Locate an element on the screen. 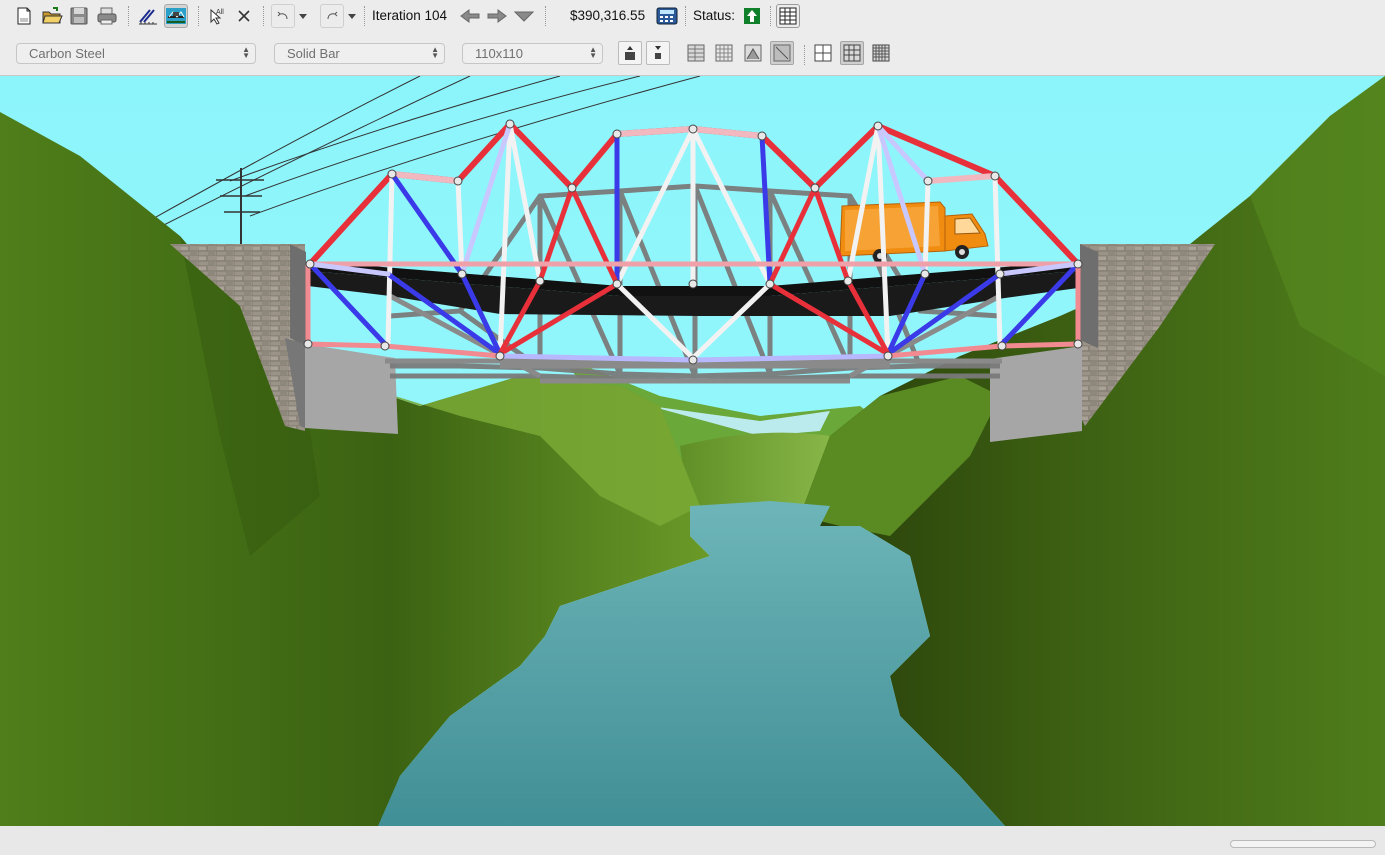  new-document-icon is located at coordinates (24, 16).